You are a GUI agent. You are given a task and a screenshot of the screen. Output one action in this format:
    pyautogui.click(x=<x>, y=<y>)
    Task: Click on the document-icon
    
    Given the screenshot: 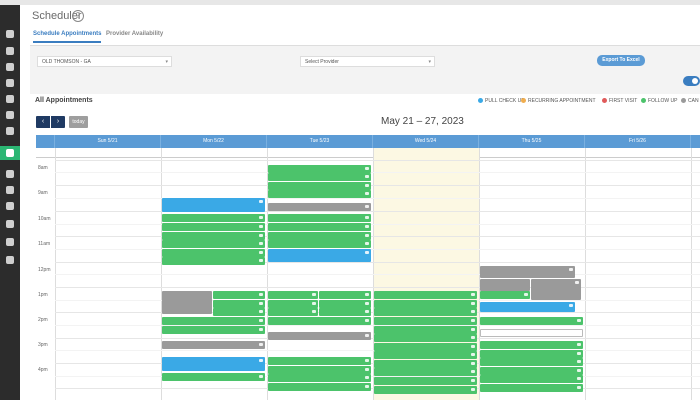 What is the action you would take?
    pyautogui.click(x=10, y=260)
    